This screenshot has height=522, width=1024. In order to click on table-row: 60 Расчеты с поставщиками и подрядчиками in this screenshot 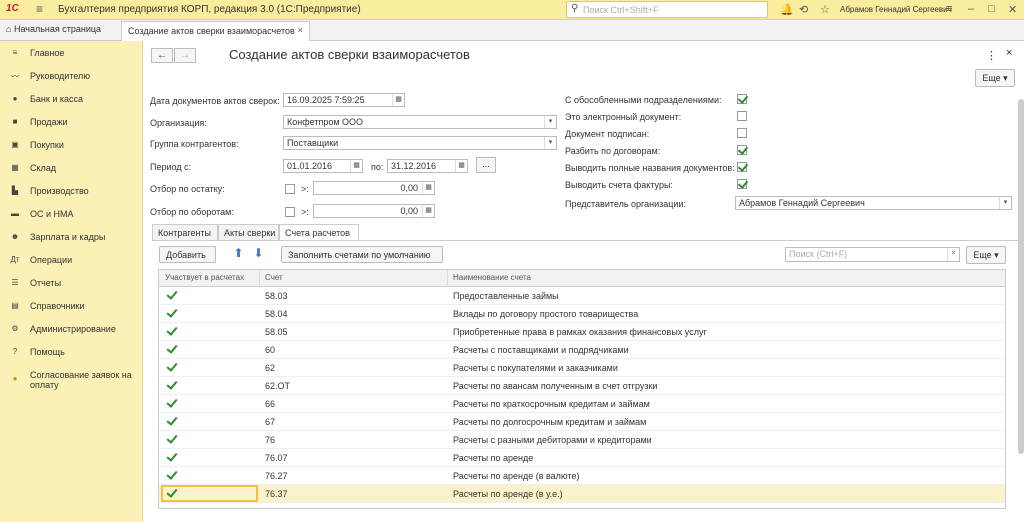, I will do `click(582, 350)`.